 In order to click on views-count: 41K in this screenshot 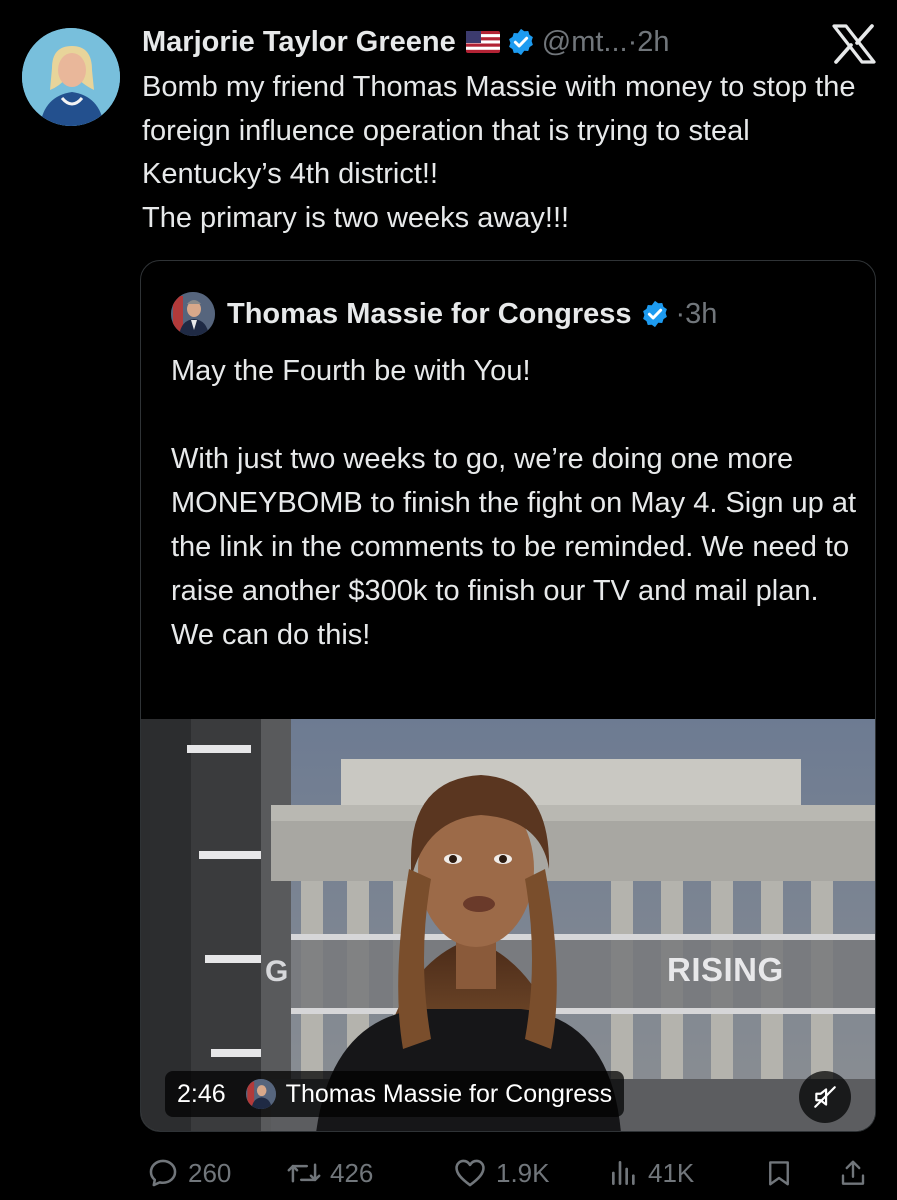, I will do `click(671, 1172)`.